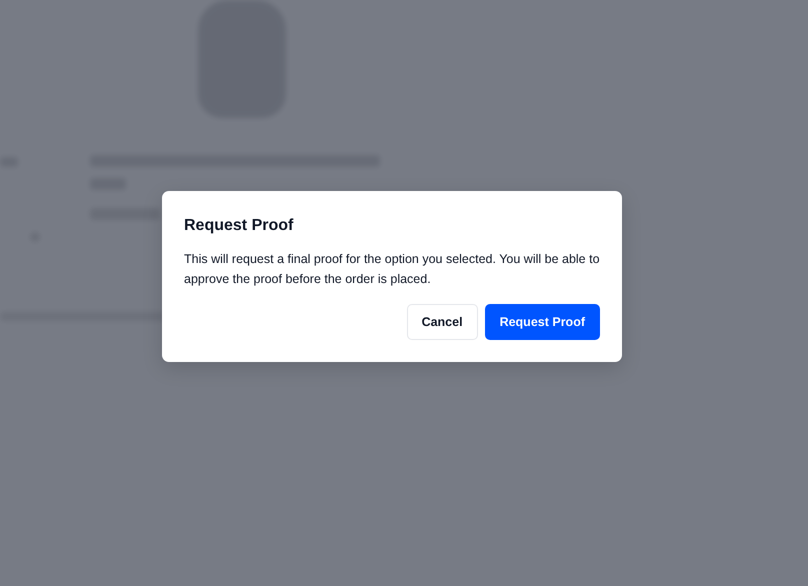 This screenshot has height=586, width=808. Describe the element at coordinates (542, 322) in the screenshot. I see `request-proof-button: Request Proof` at that location.